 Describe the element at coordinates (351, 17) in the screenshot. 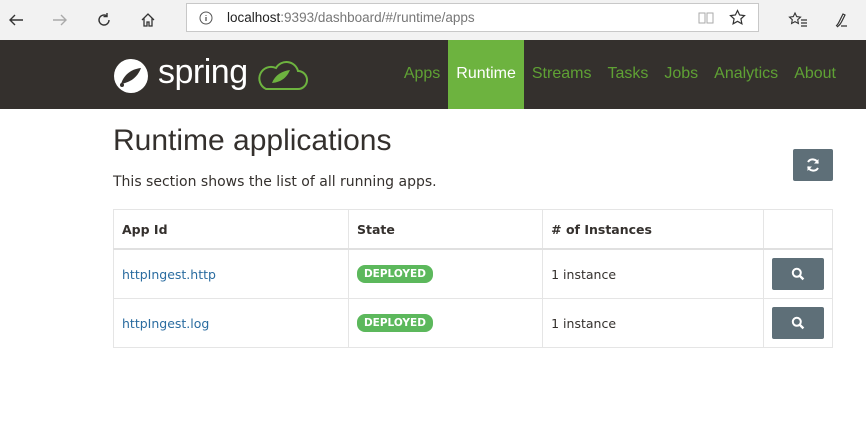

I see `address-url: localhost:9393/dashboard/#/runtime/apps` at that location.